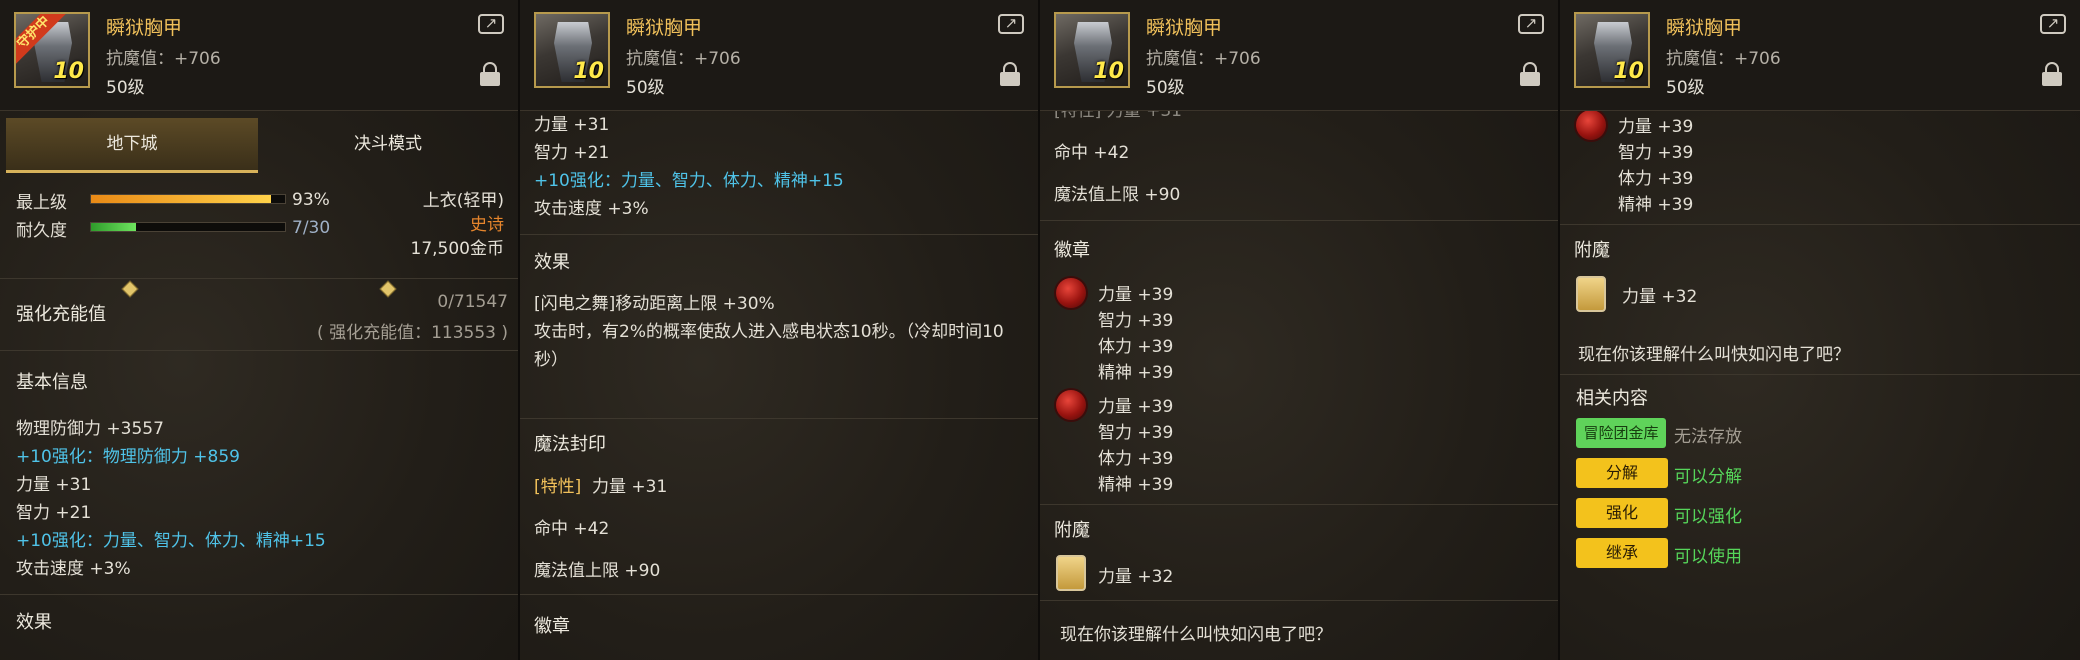 This screenshot has height=660, width=2080. What do you see at coordinates (259, 55) in the screenshot?
I see `item-header: 守护中 10 瞬狱胸甲 抗魔值：+706 50级 ↗` at bounding box center [259, 55].